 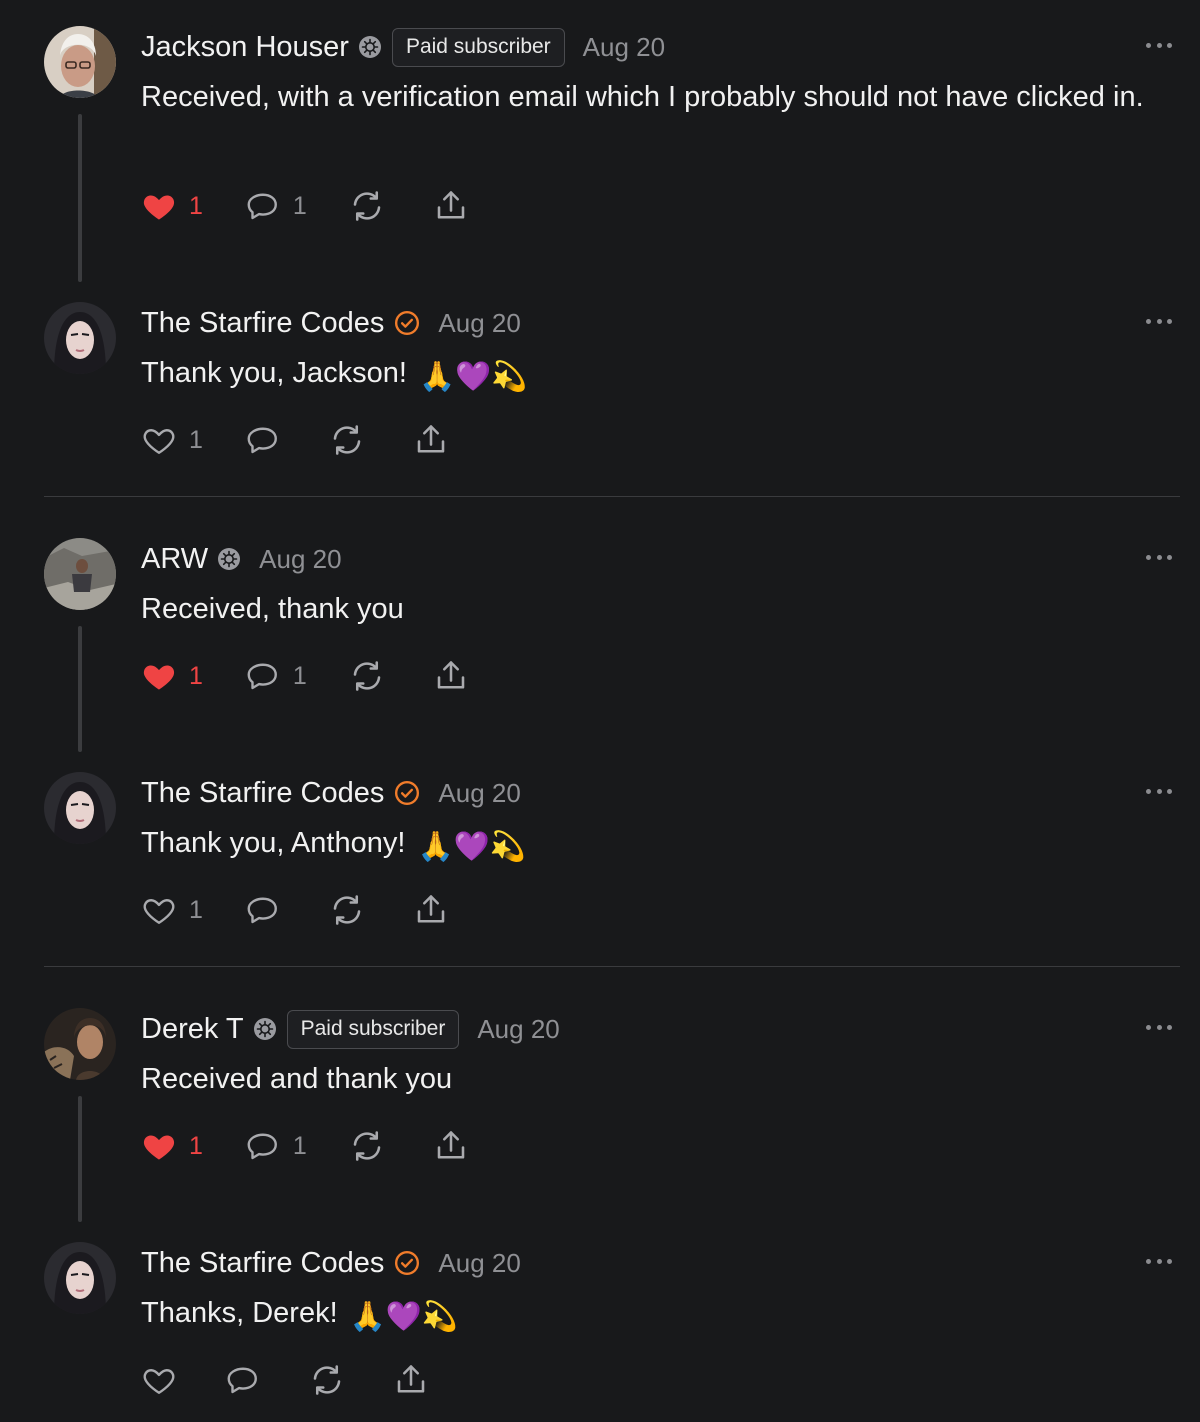 I want to click on author-name: ARW, so click(x=174, y=559).